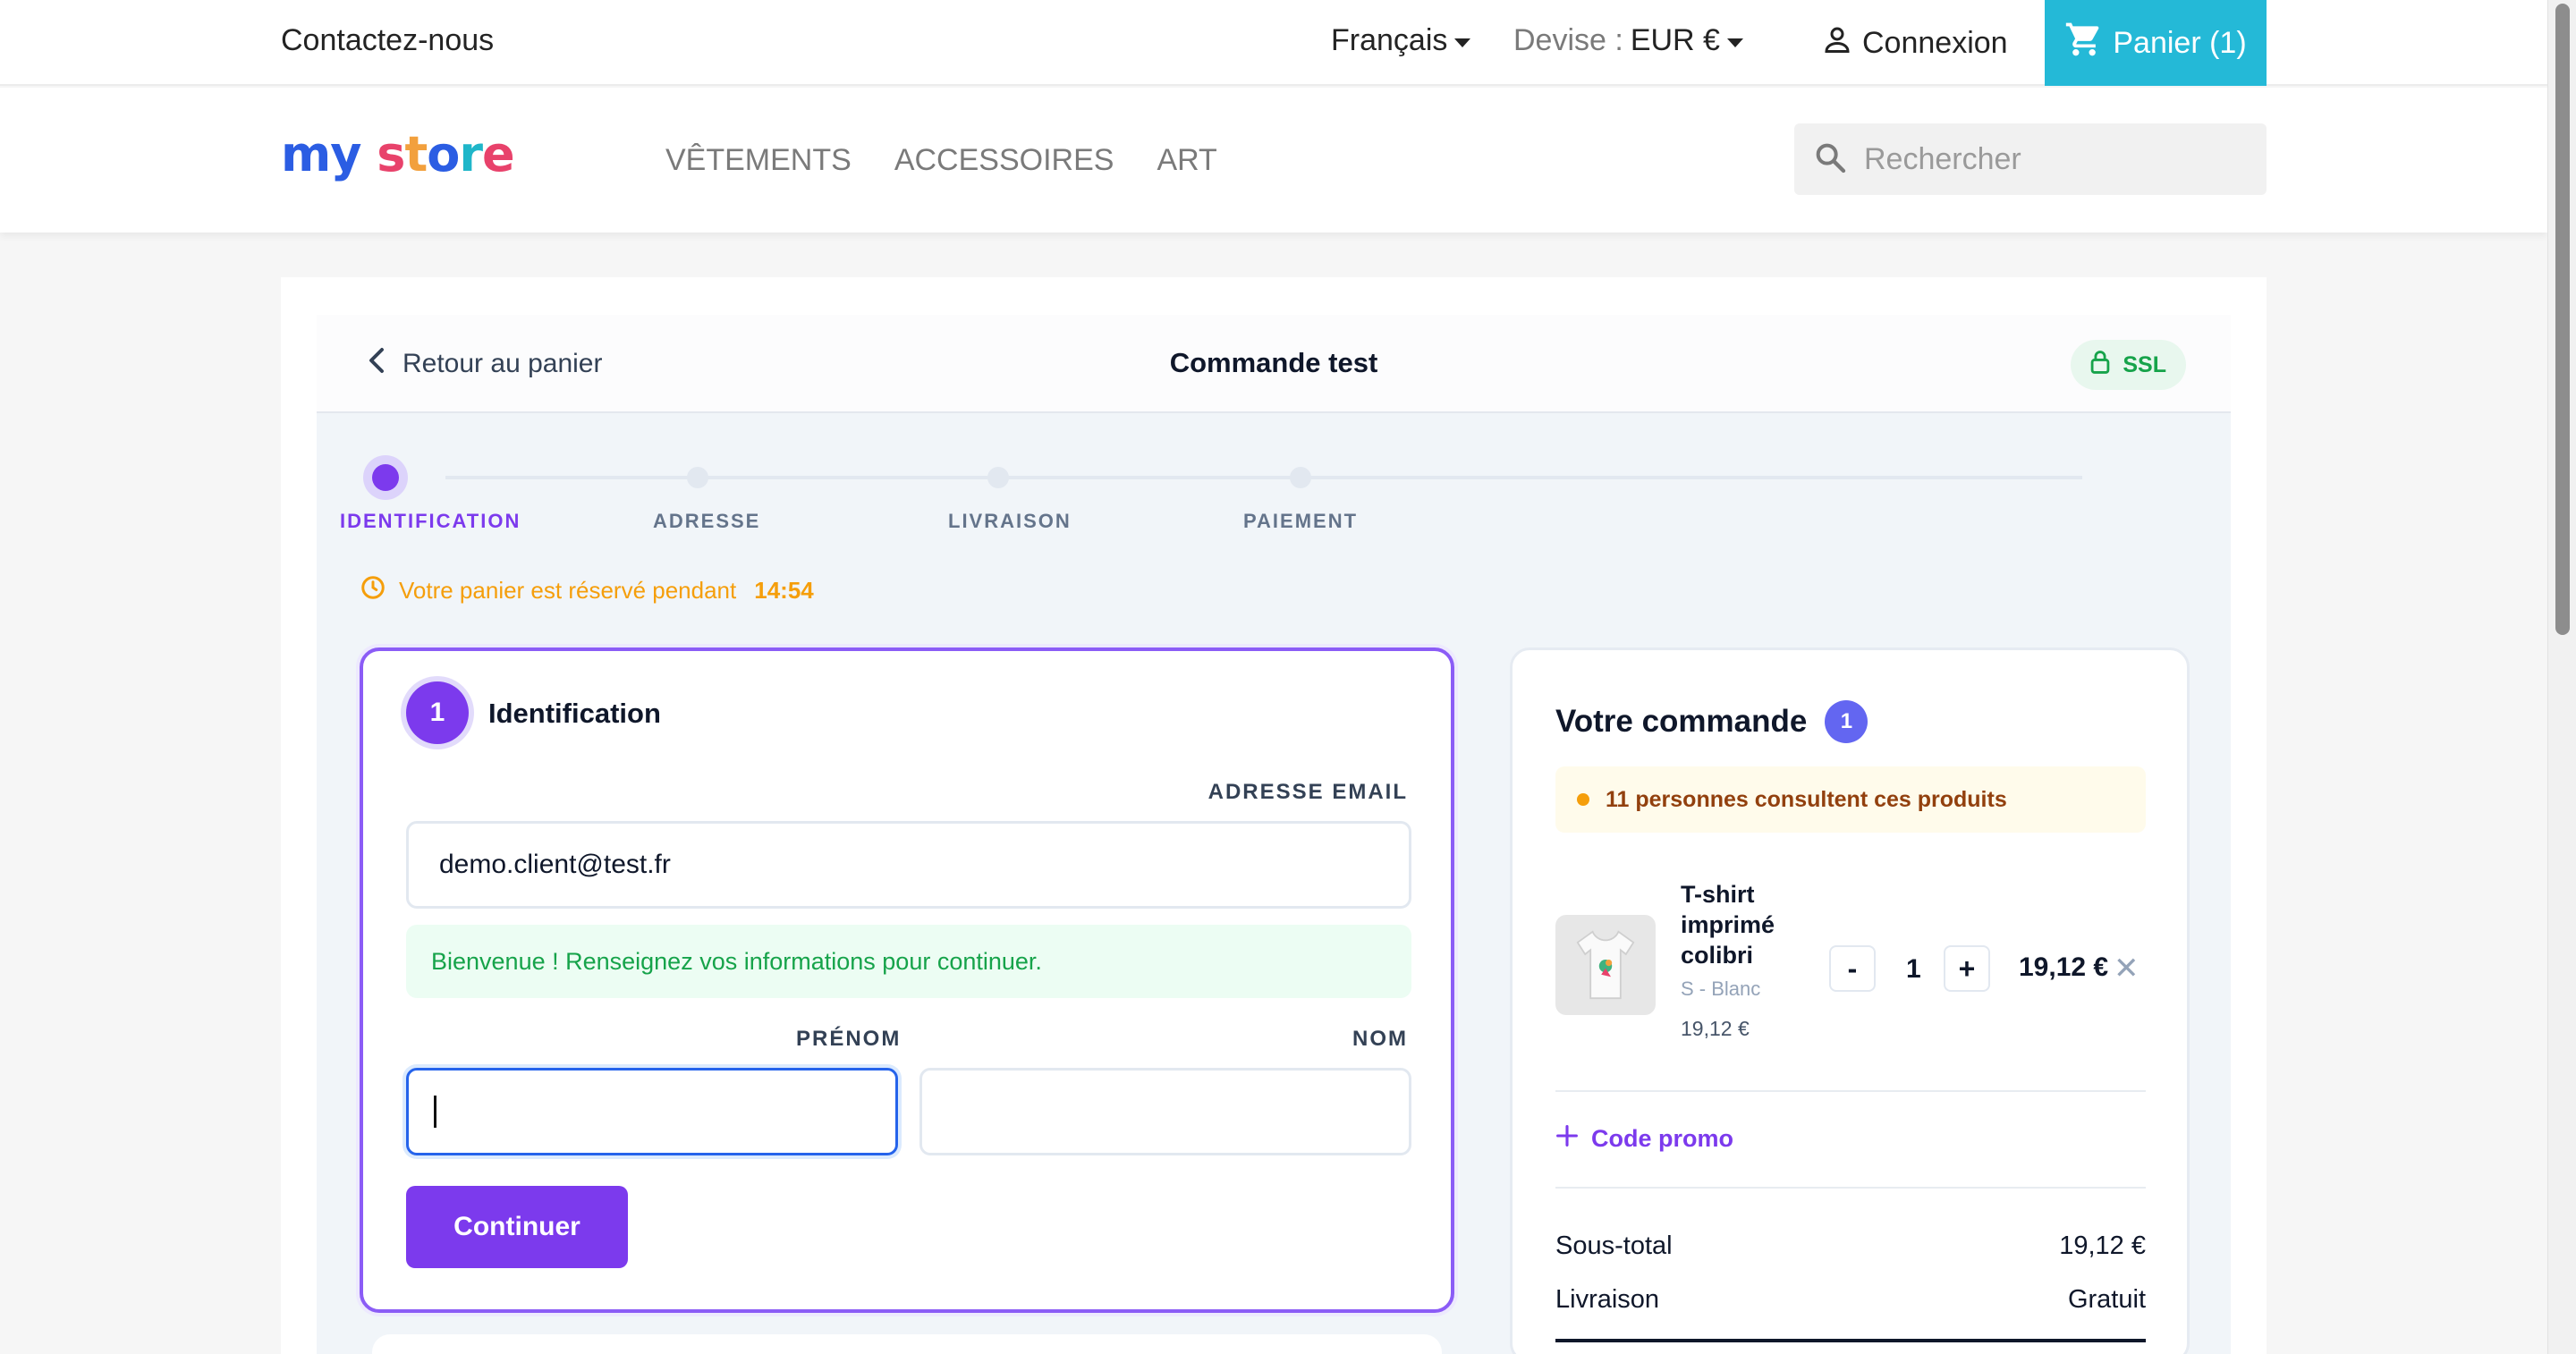  What do you see at coordinates (2561, 677) in the screenshot?
I see `vertical-scrollbar` at bounding box center [2561, 677].